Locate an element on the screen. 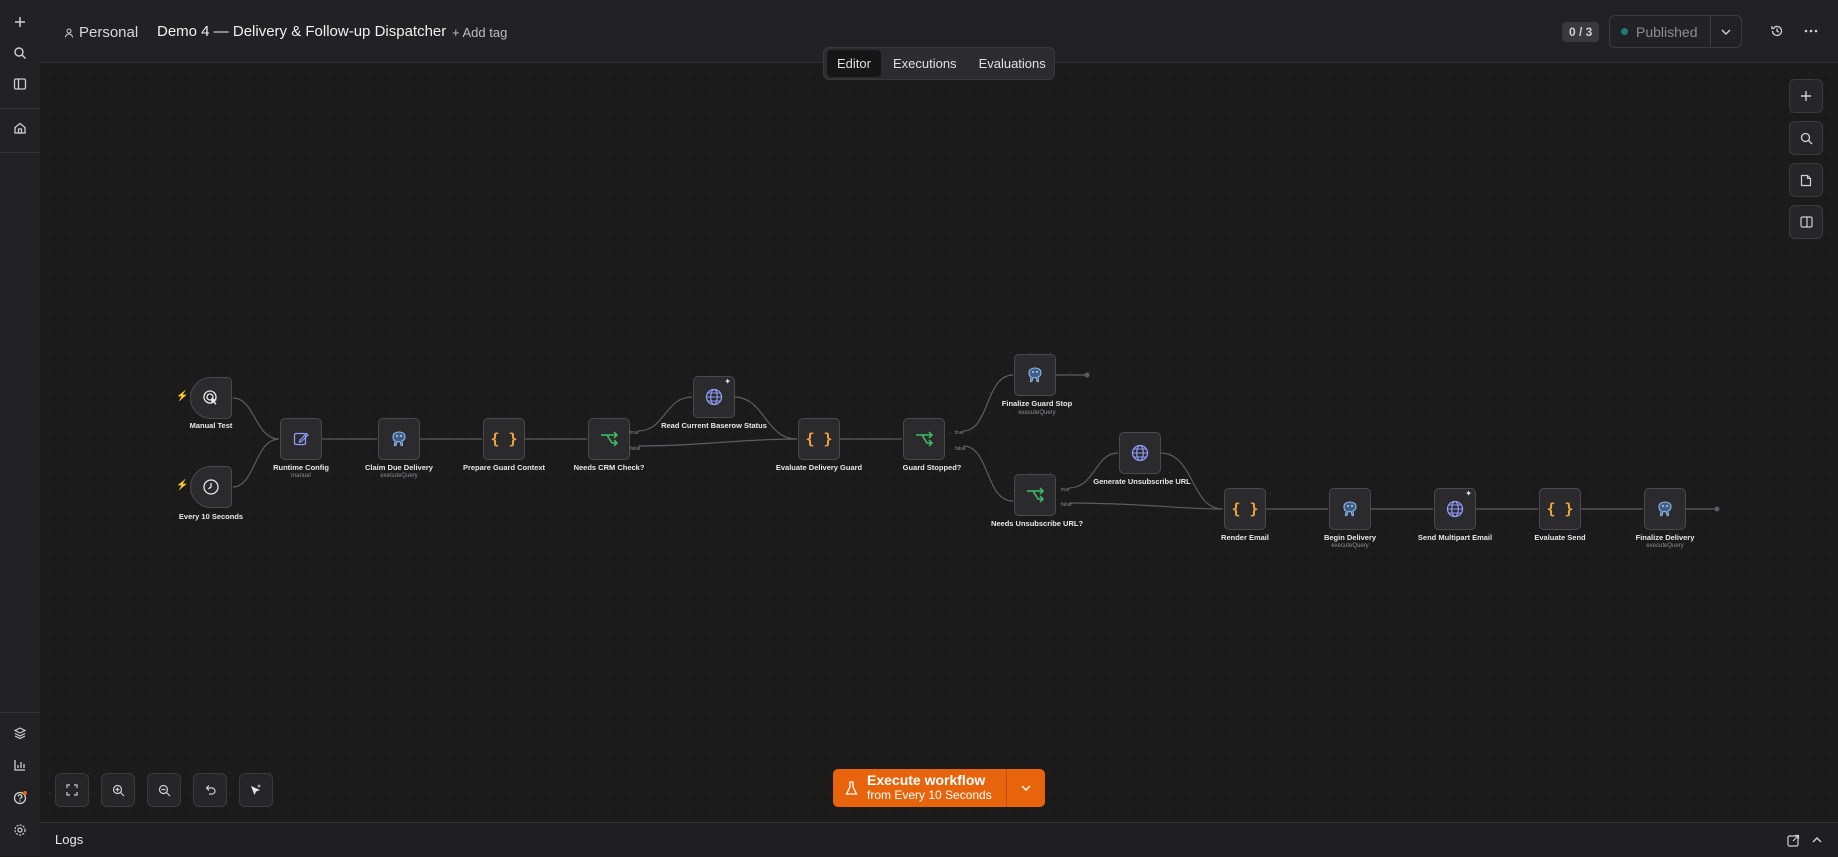 The height and width of the screenshot is (857, 1838). tidy-up-button is located at coordinates (256, 790).